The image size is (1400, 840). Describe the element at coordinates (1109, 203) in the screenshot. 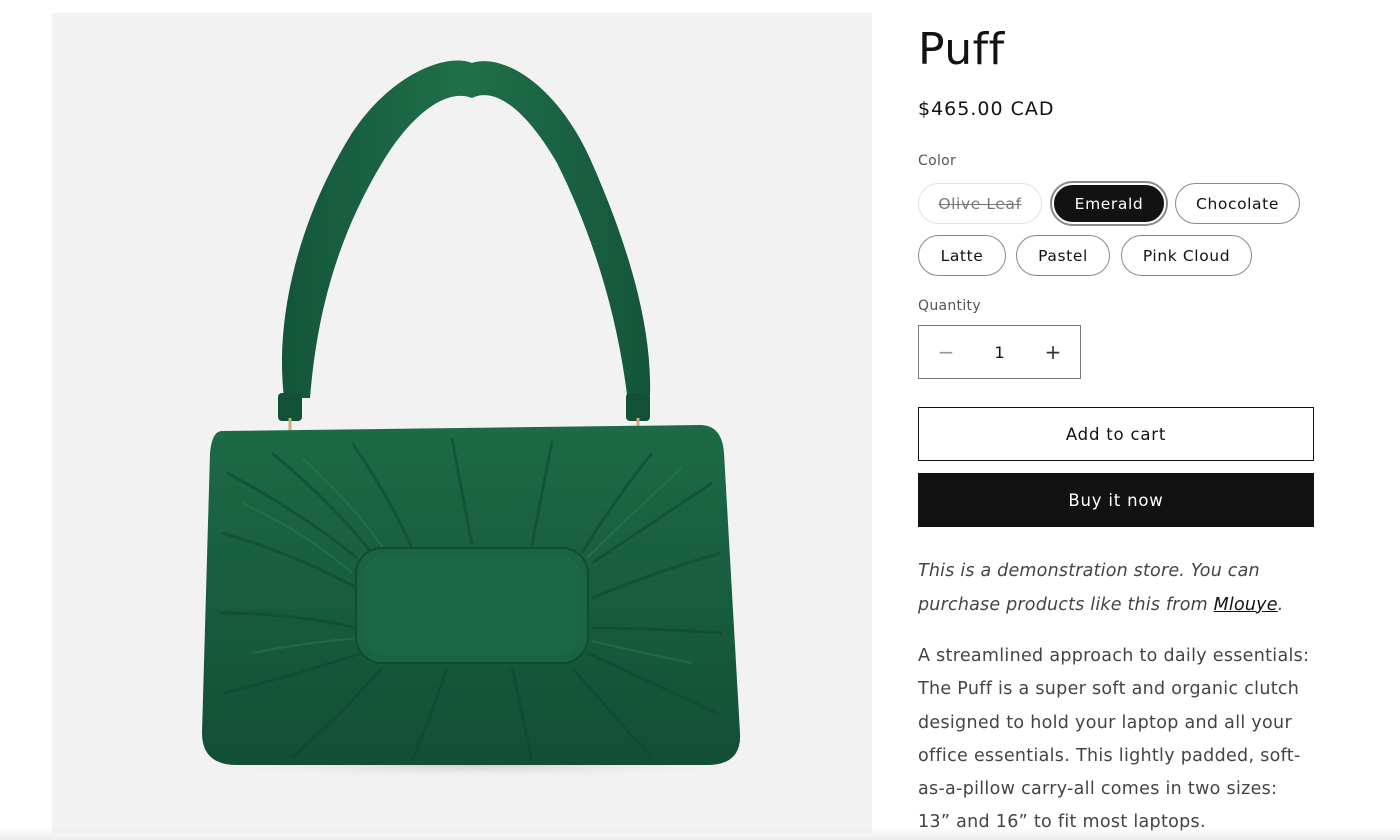

I see `color-option-emerald: Emerald` at that location.